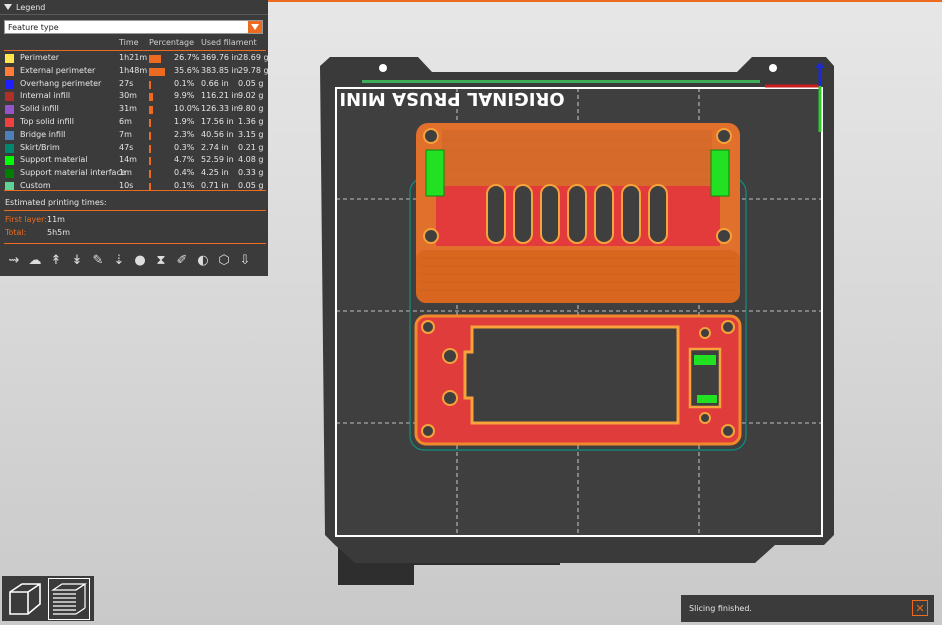  Describe the element at coordinates (217, 134) in the screenshot. I see `feature-length: 40.56 in` at that location.